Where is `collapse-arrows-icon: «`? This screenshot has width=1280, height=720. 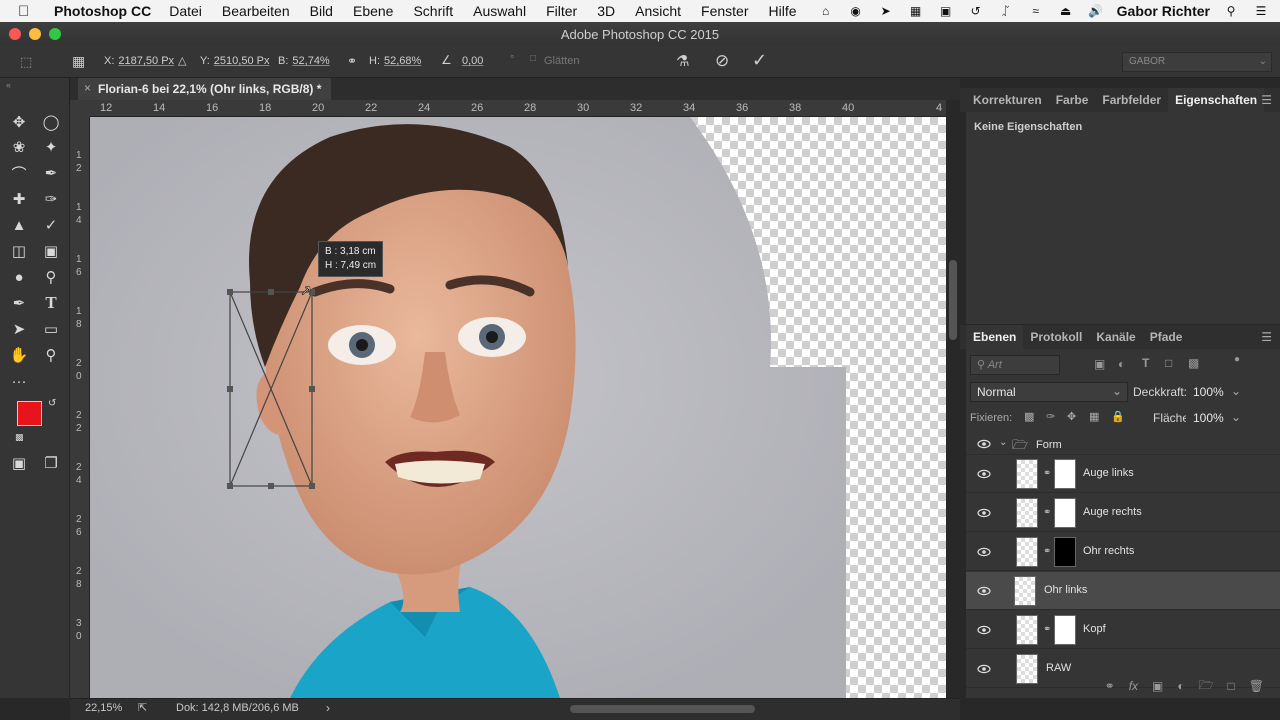
collapse-arrows-icon: « is located at coordinates (8, 85).